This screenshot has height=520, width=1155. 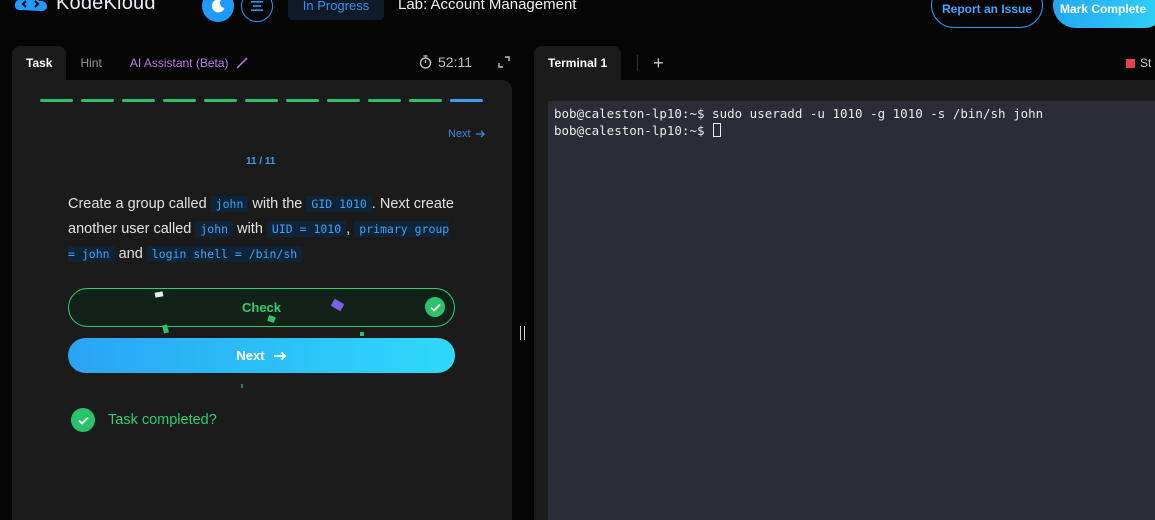 I want to click on progress-segment-current, so click(x=466, y=100).